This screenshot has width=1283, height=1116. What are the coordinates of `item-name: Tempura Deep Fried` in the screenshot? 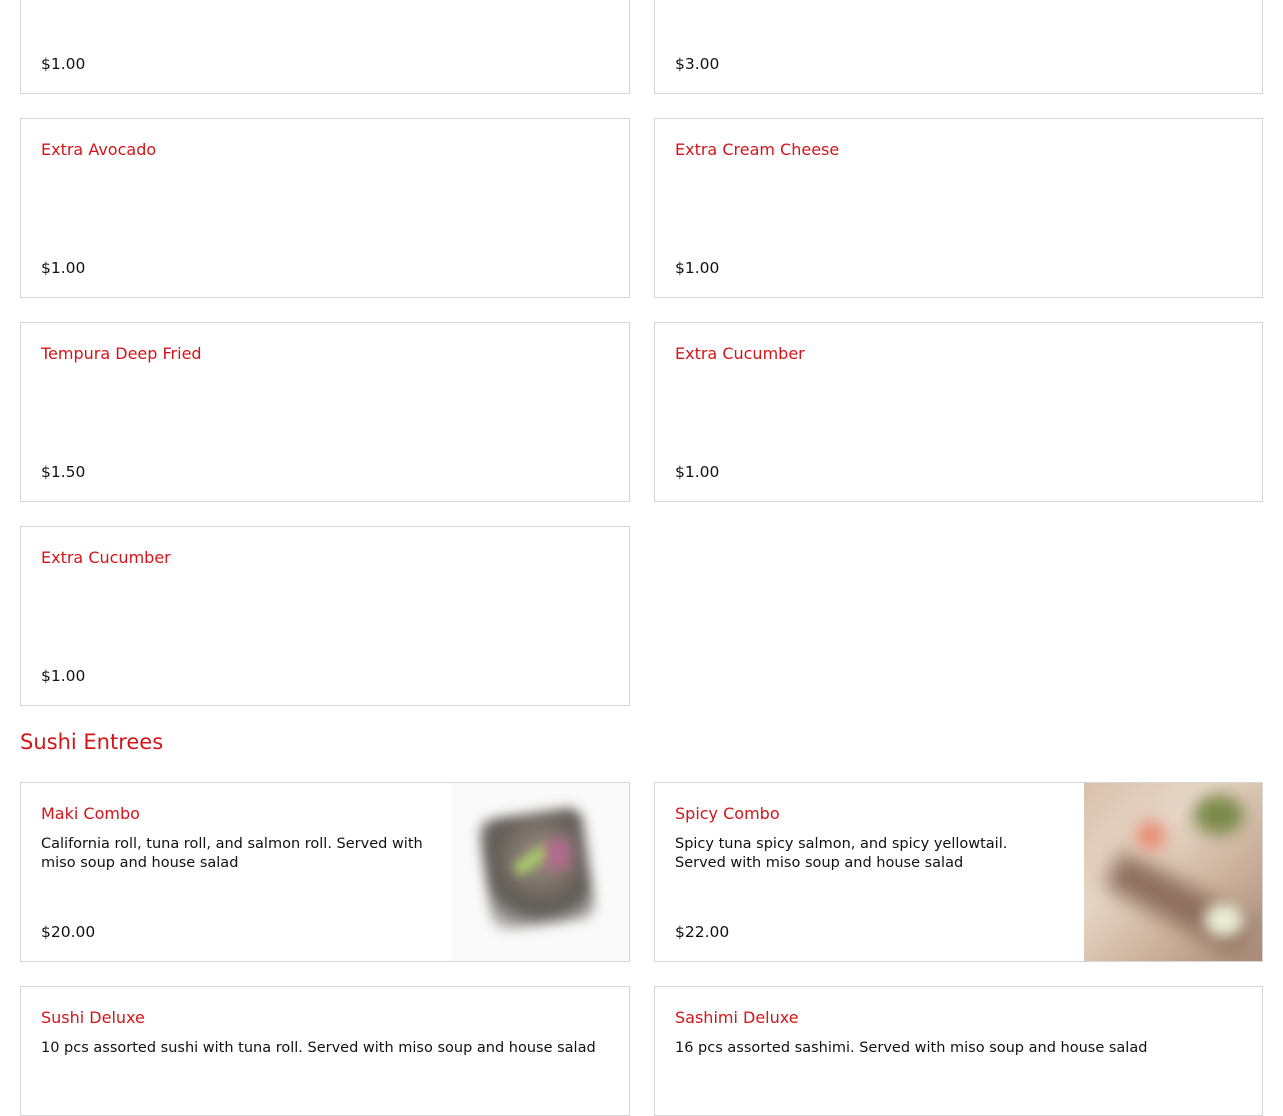 It's located at (121, 353).